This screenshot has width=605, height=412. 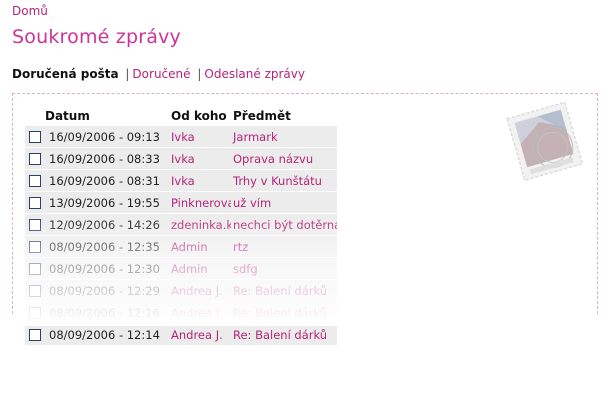 What do you see at coordinates (96, 37) in the screenshot?
I see `page-title: Soukromé zprávy` at bounding box center [96, 37].